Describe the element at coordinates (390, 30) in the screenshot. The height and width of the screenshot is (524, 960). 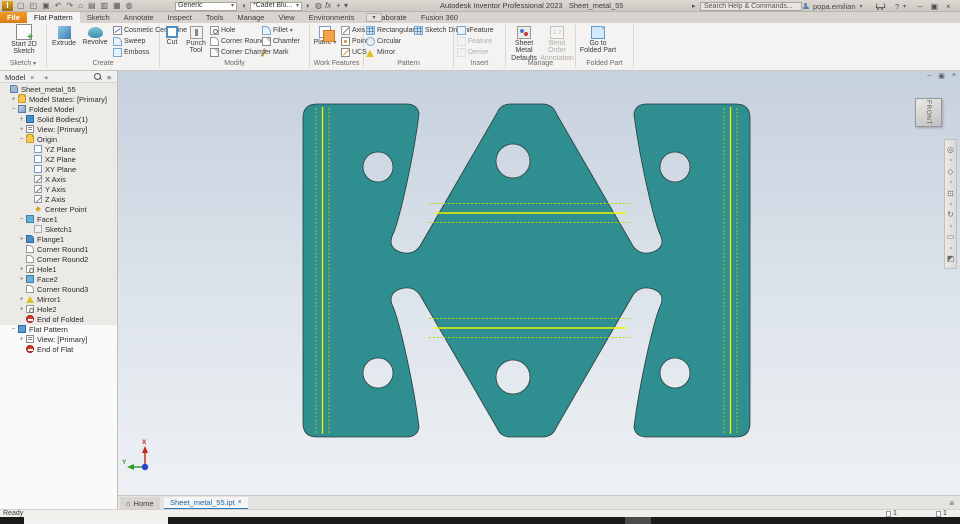
I see `rectangular-pattern-button: Rectangular` at that location.